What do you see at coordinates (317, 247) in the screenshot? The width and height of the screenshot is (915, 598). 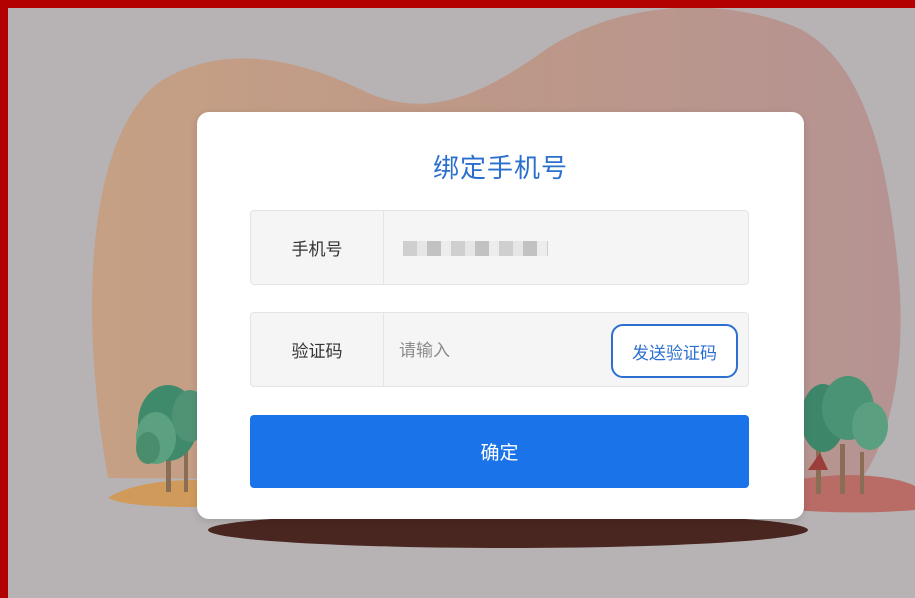 I see `phone-label: 手机号` at bounding box center [317, 247].